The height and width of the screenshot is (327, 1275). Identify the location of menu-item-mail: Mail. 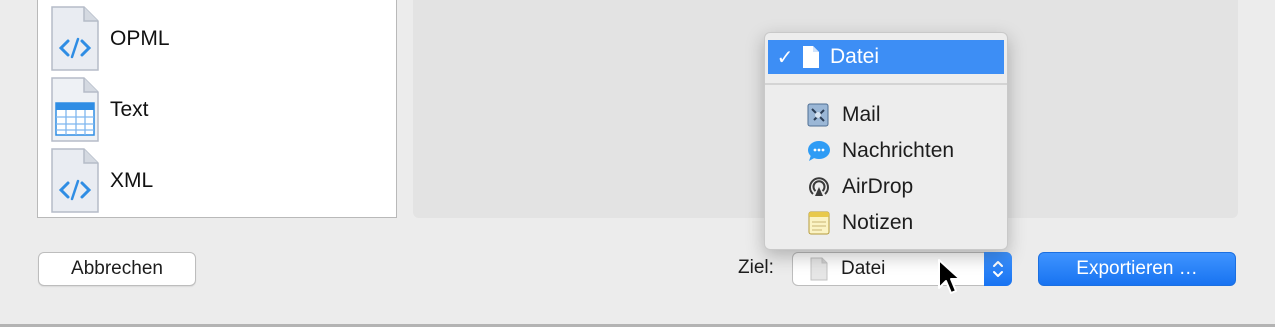
(886, 115).